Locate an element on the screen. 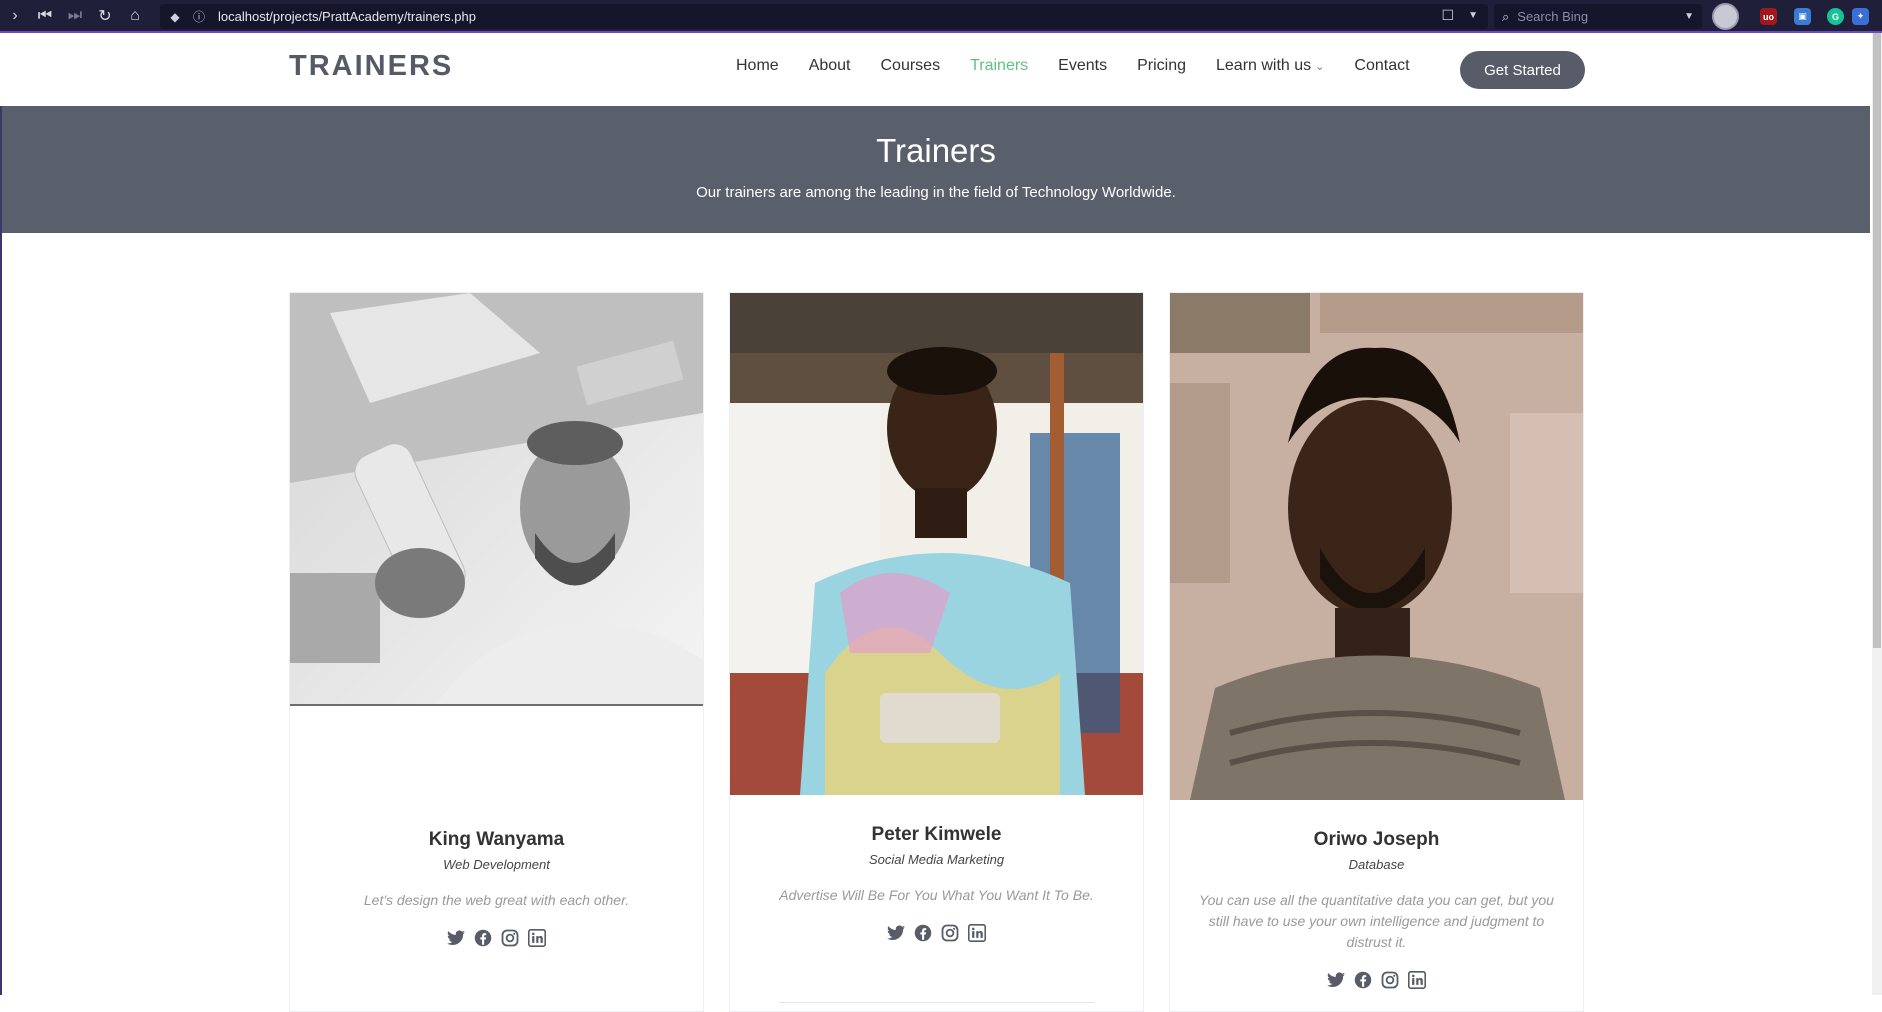  site-logo: TRAINERS is located at coordinates (371, 66).